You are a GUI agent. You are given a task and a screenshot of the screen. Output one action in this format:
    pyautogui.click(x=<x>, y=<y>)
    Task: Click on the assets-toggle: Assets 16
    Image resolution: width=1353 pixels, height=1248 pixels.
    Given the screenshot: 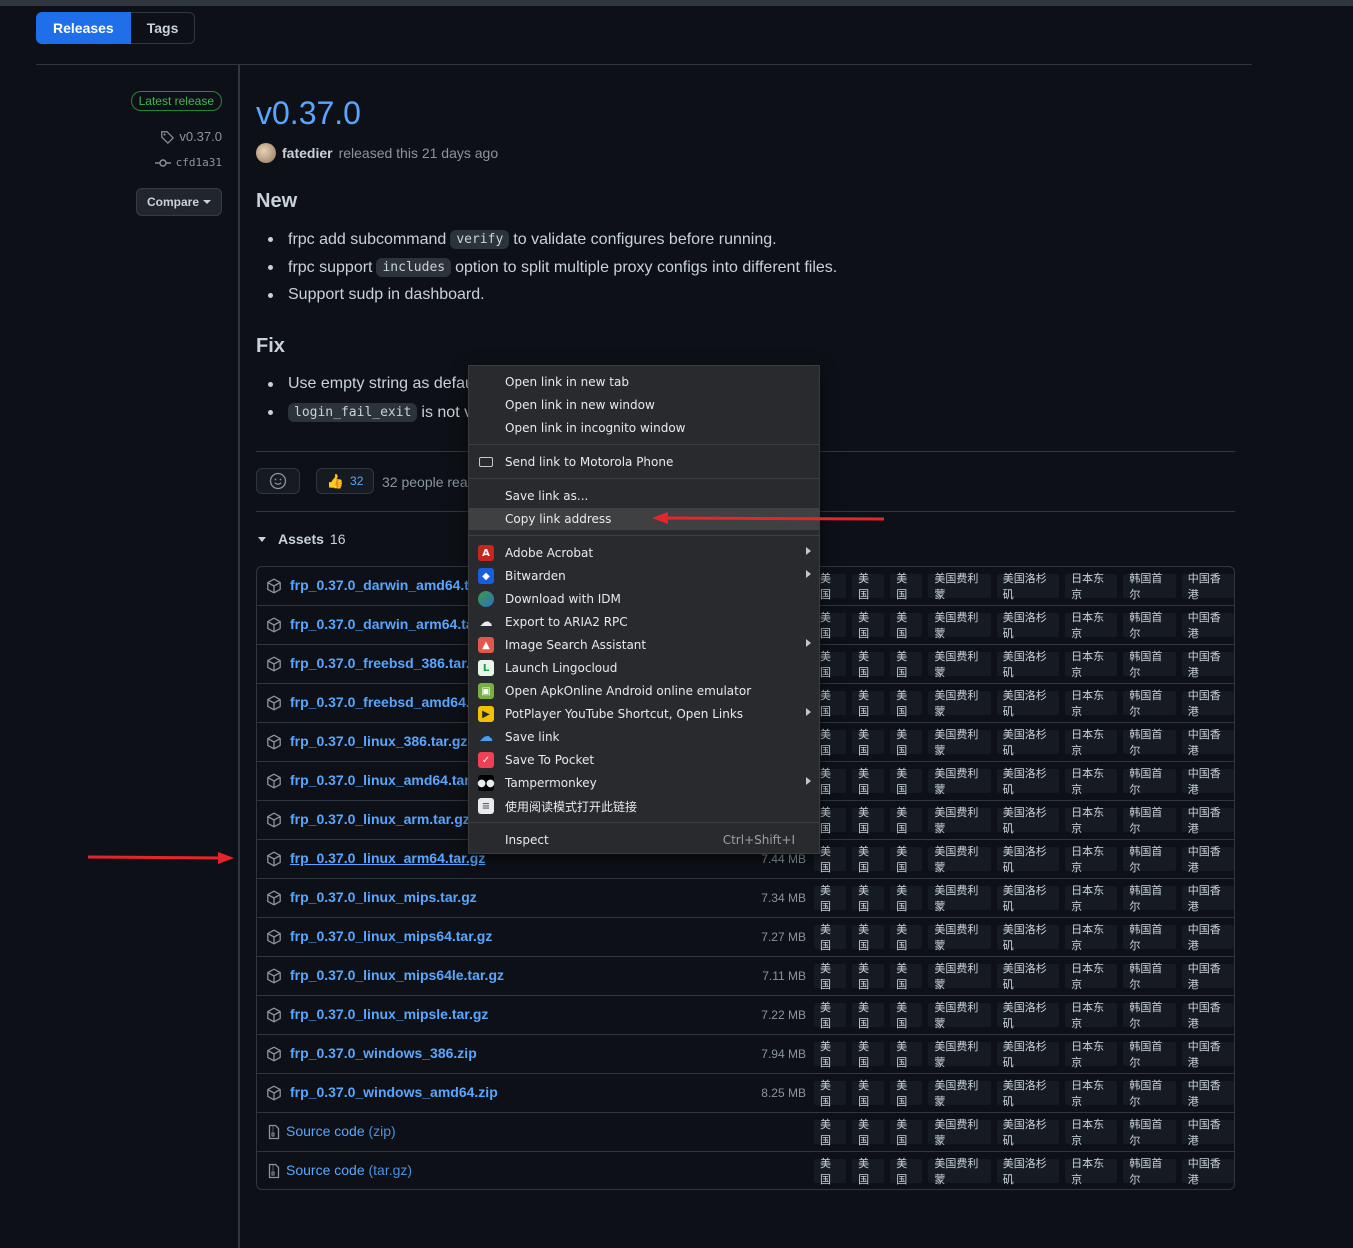 What is the action you would take?
    pyautogui.click(x=302, y=539)
    